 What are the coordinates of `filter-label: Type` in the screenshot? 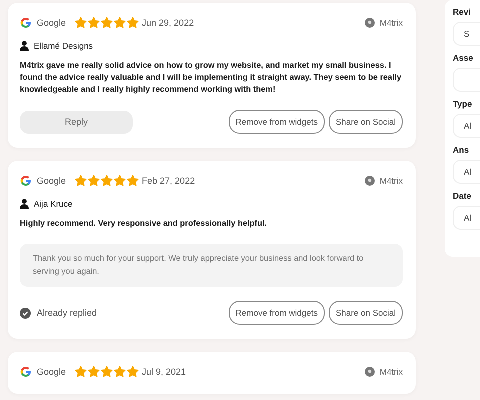 It's located at (463, 104).